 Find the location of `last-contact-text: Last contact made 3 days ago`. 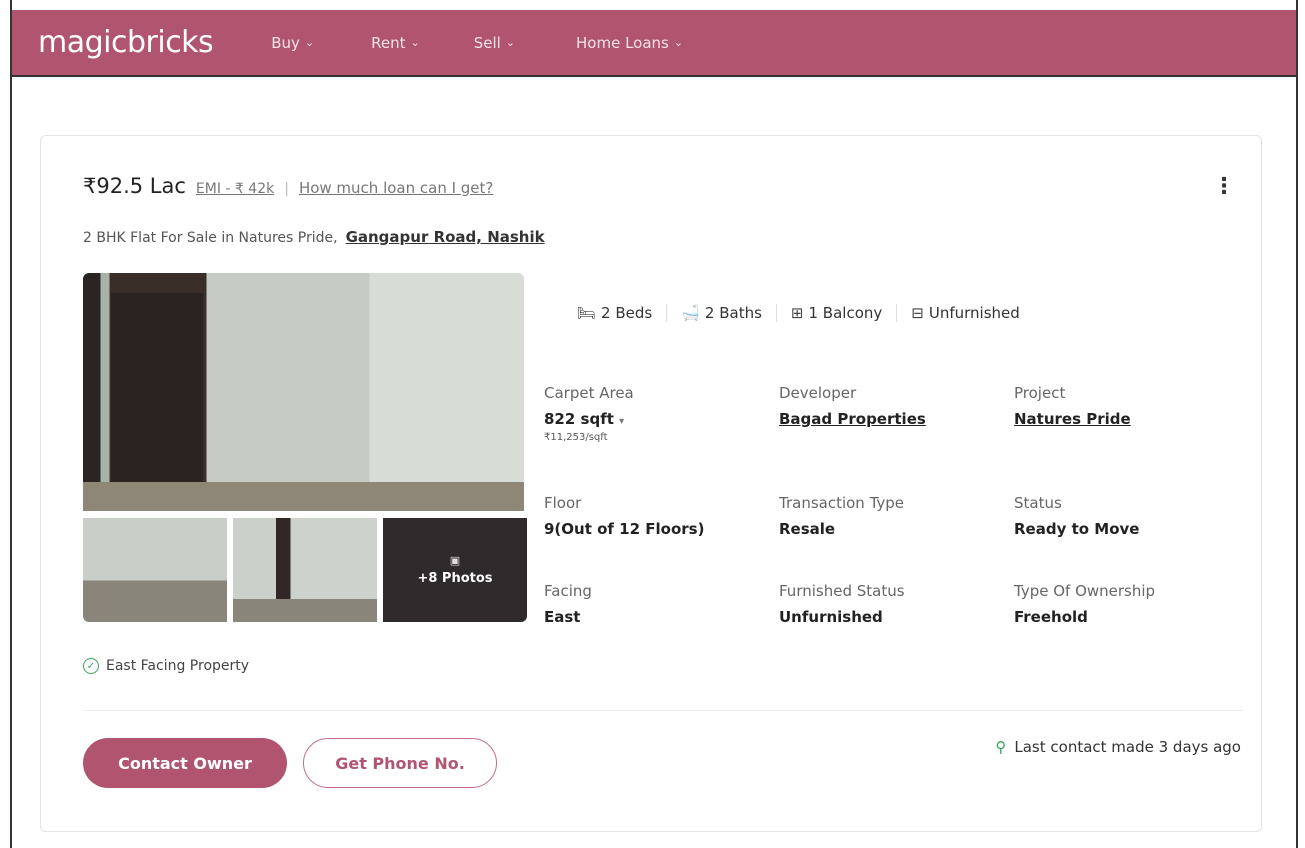

last-contact-text: Last contact made 3 days ago is located at coordinates (1127, 747).